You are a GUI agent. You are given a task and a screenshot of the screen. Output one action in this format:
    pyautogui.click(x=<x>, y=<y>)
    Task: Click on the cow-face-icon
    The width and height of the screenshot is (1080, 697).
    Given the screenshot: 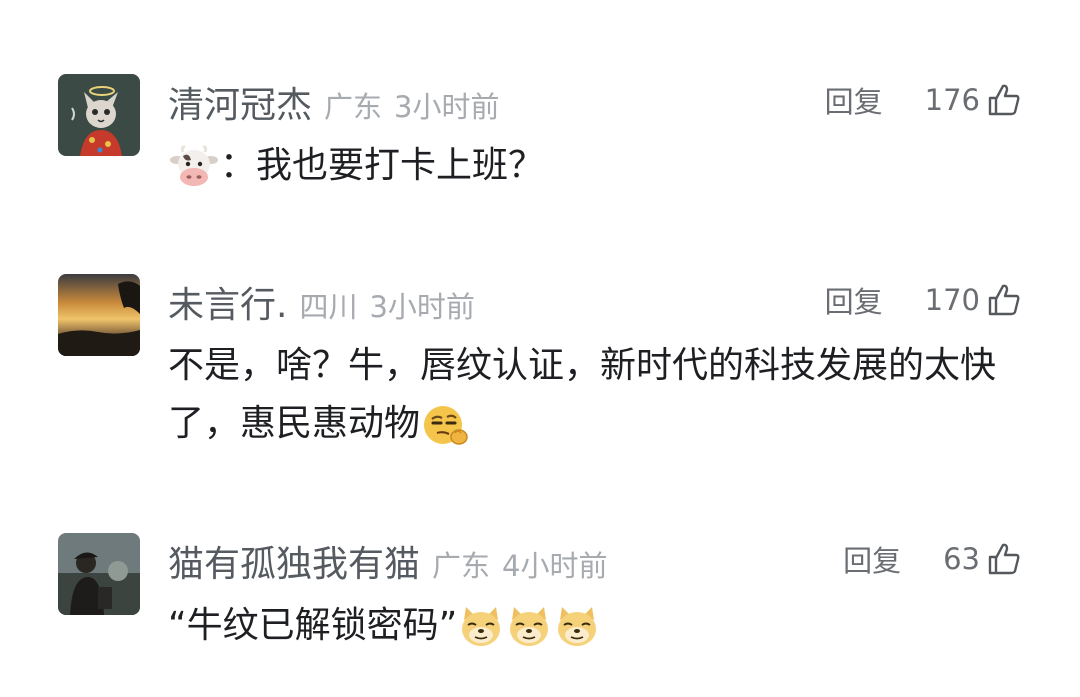 What is the action you would take?
    pyautogui.click(x=194, y=165)
    